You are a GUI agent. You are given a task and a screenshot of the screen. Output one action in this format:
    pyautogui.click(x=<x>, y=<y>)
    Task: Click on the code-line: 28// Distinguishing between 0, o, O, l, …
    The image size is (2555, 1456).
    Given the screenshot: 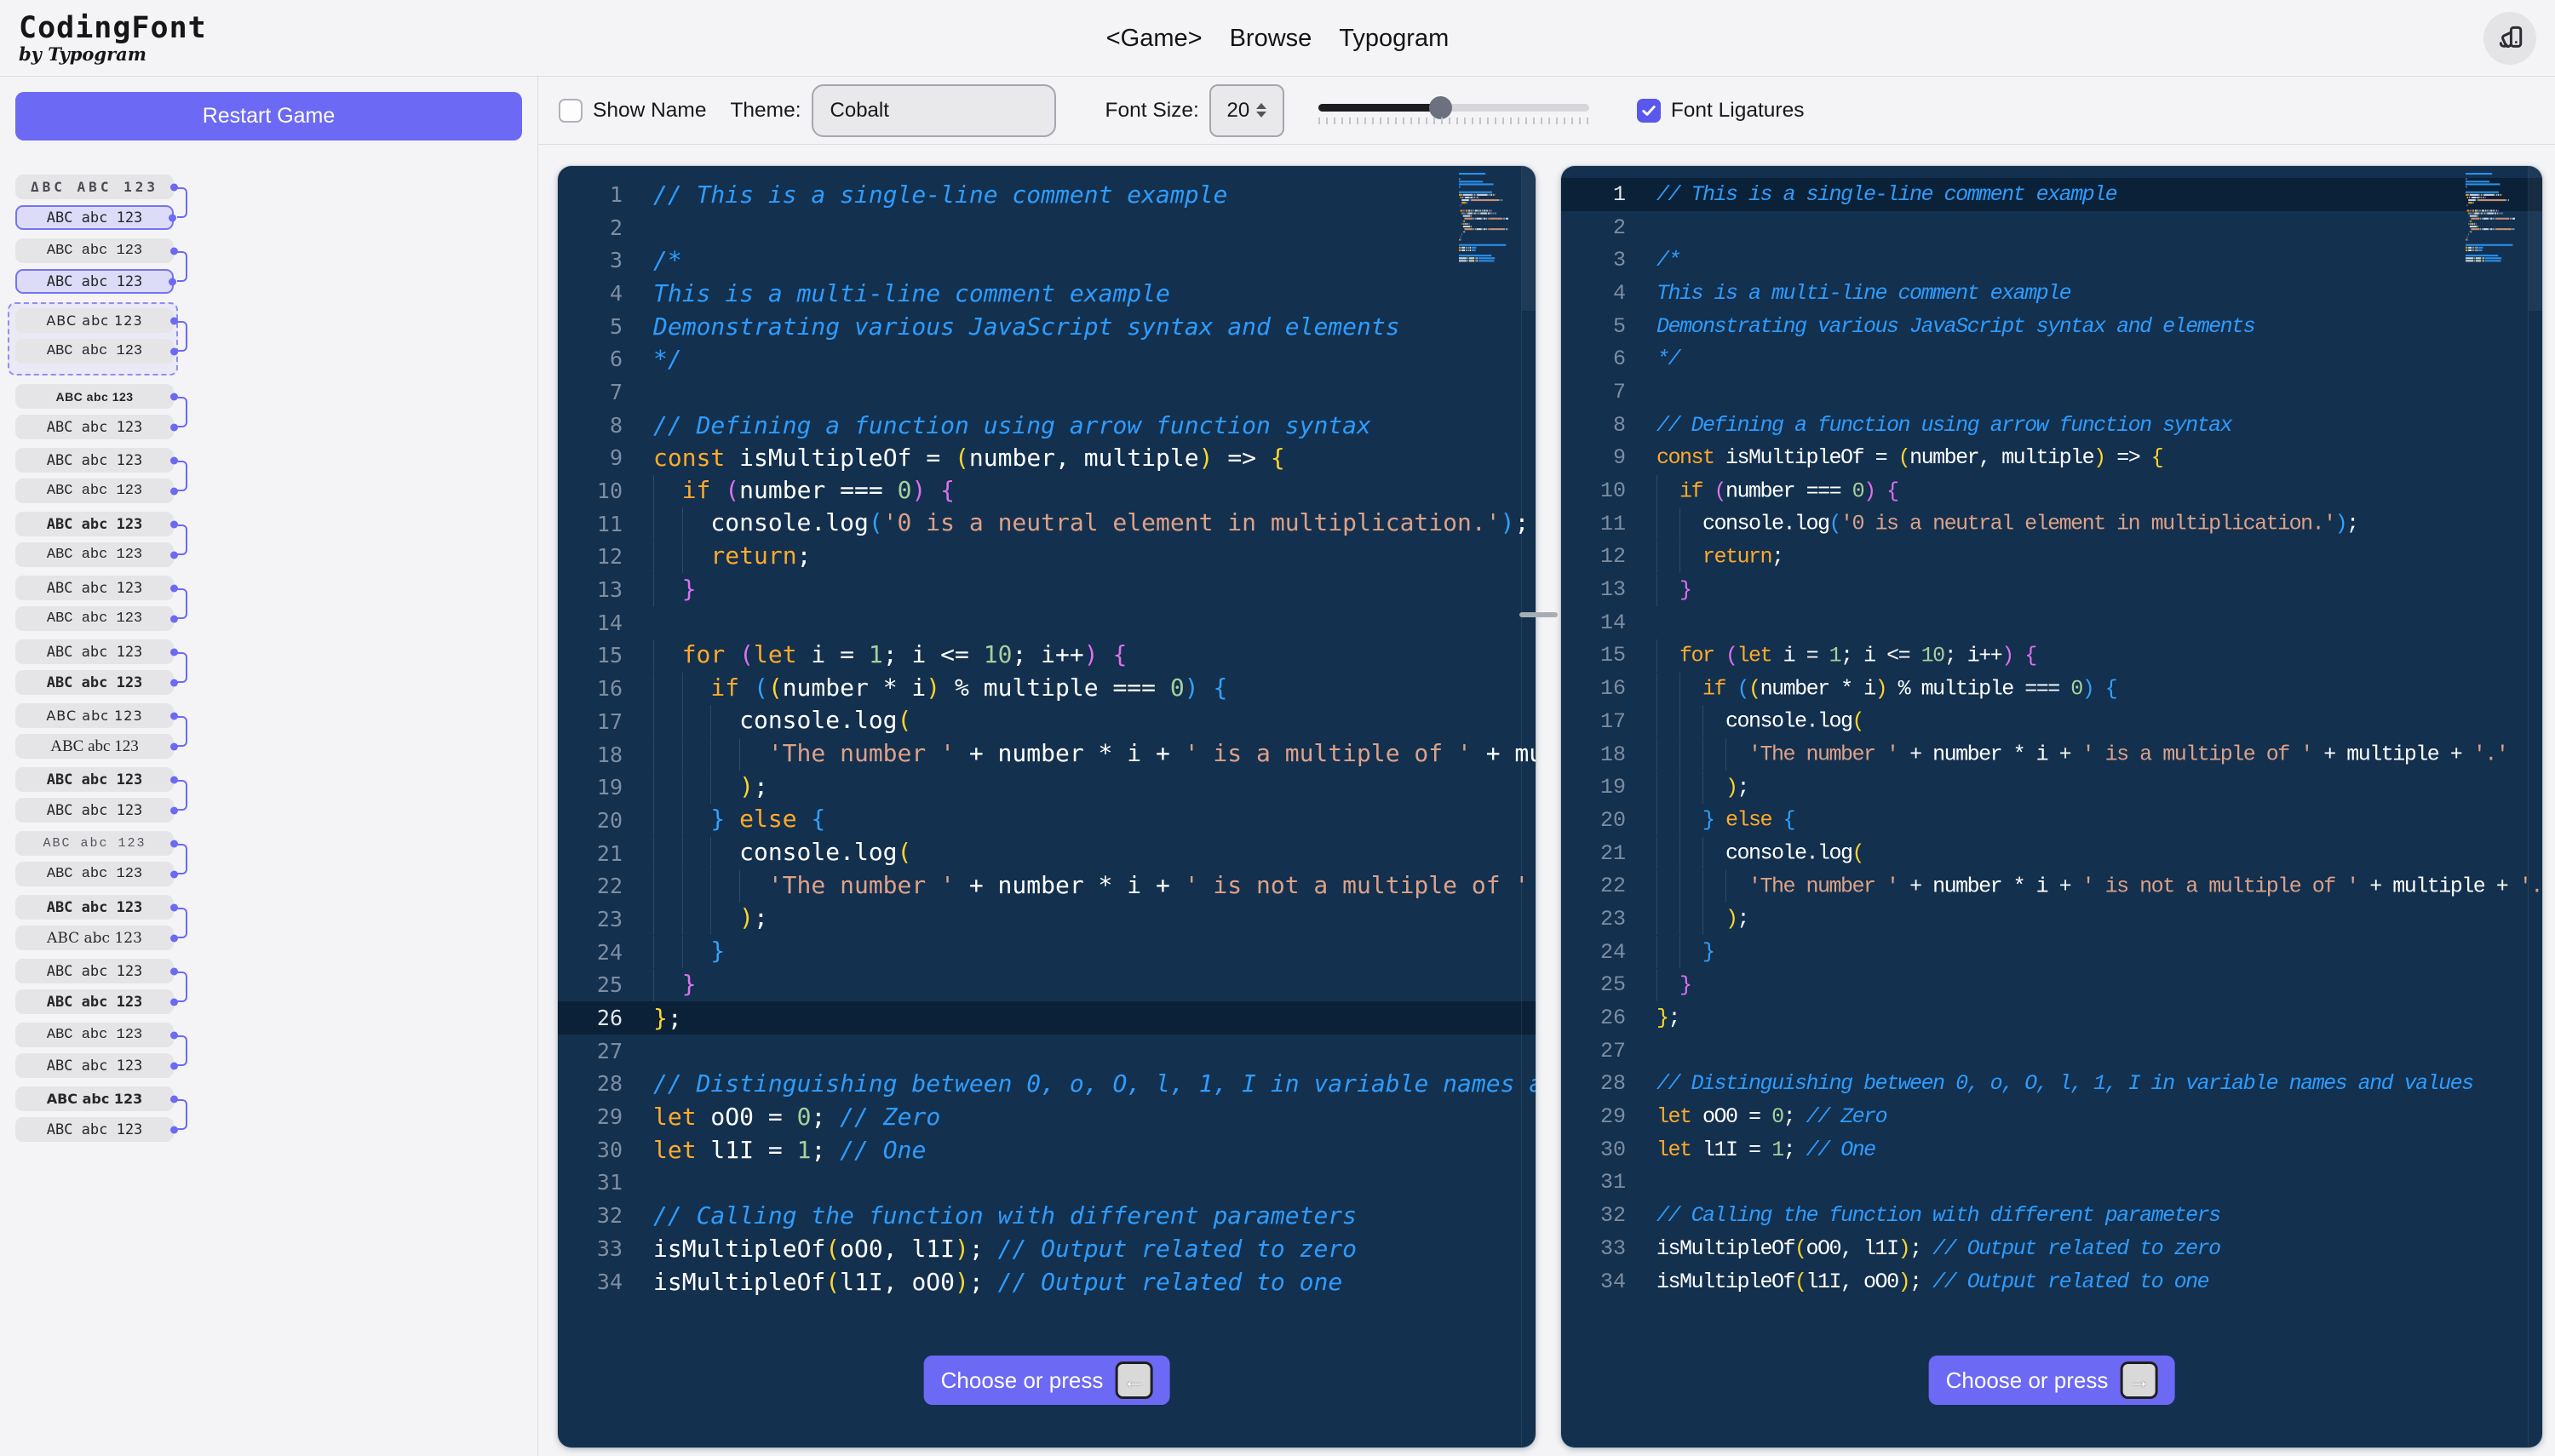 What is the action you would take?
    pyautogui.click(x=2036, y=1084)
    